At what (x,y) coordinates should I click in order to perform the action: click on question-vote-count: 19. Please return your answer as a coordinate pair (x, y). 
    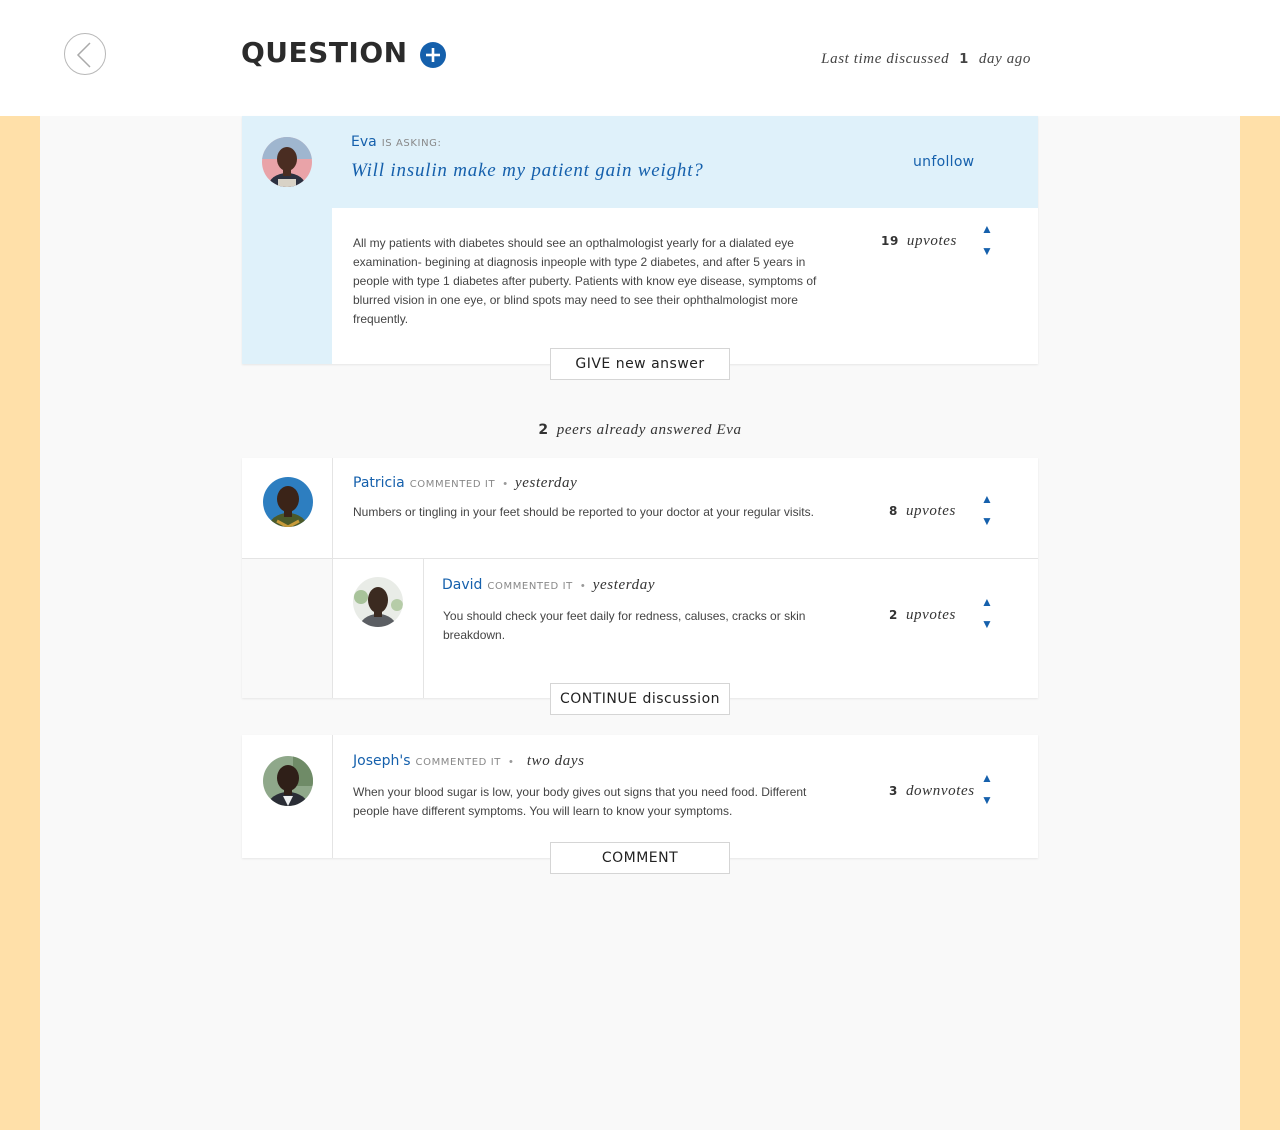
    Looking at the image, I should click on (890, 241).